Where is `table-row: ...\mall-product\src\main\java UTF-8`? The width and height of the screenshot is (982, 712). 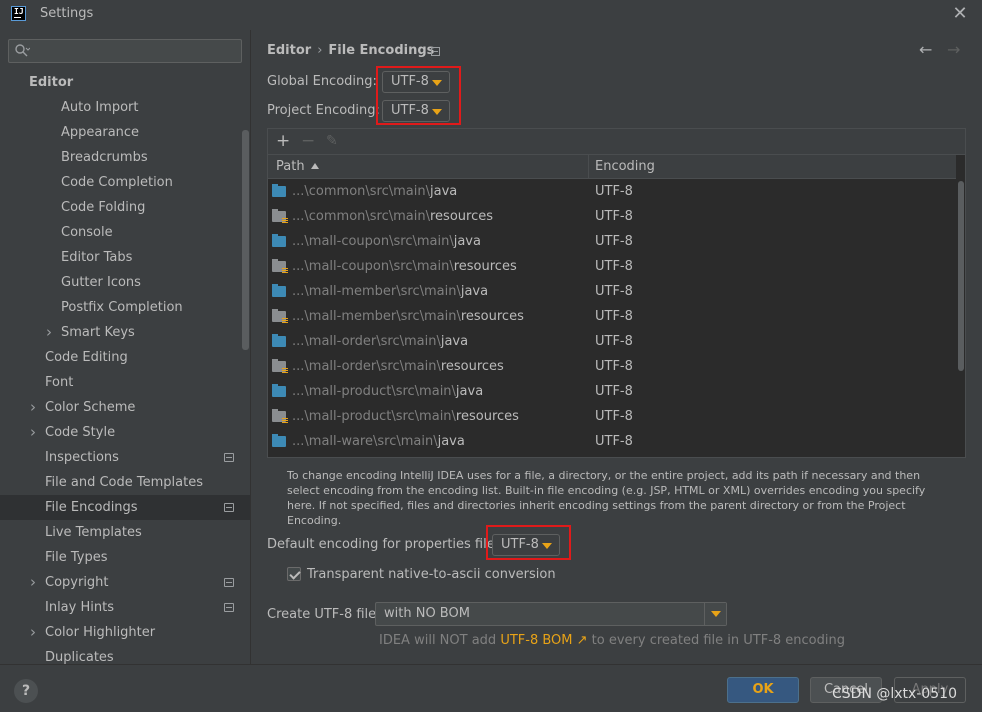 table-row: ...\mall-product\src\main\java UTF-8 is located at coordinates (612, 391).